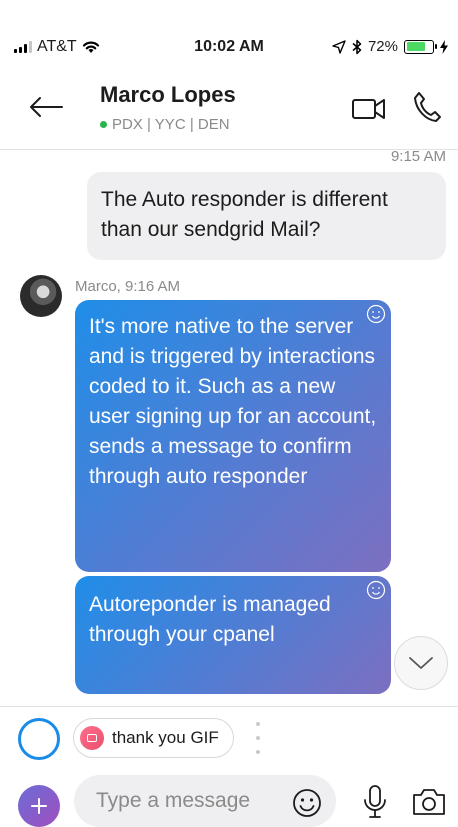 The height and width of the screenshot is (827, 458). I want to click on microphone-button, so click(375, 802).